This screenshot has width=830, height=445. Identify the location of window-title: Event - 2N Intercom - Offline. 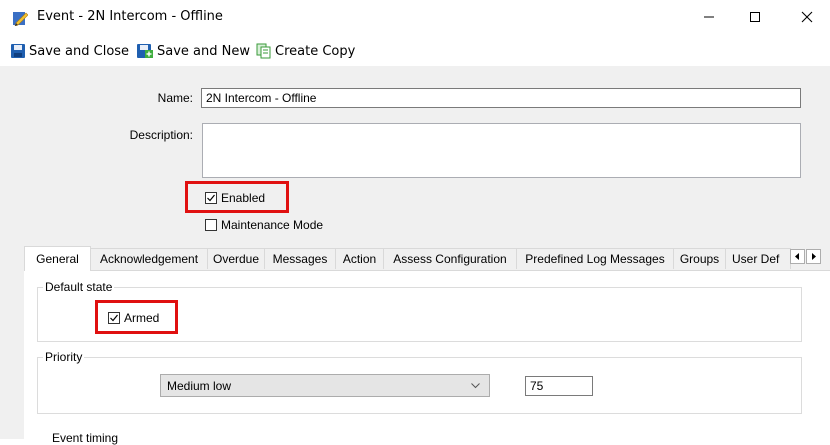
(130, 16).